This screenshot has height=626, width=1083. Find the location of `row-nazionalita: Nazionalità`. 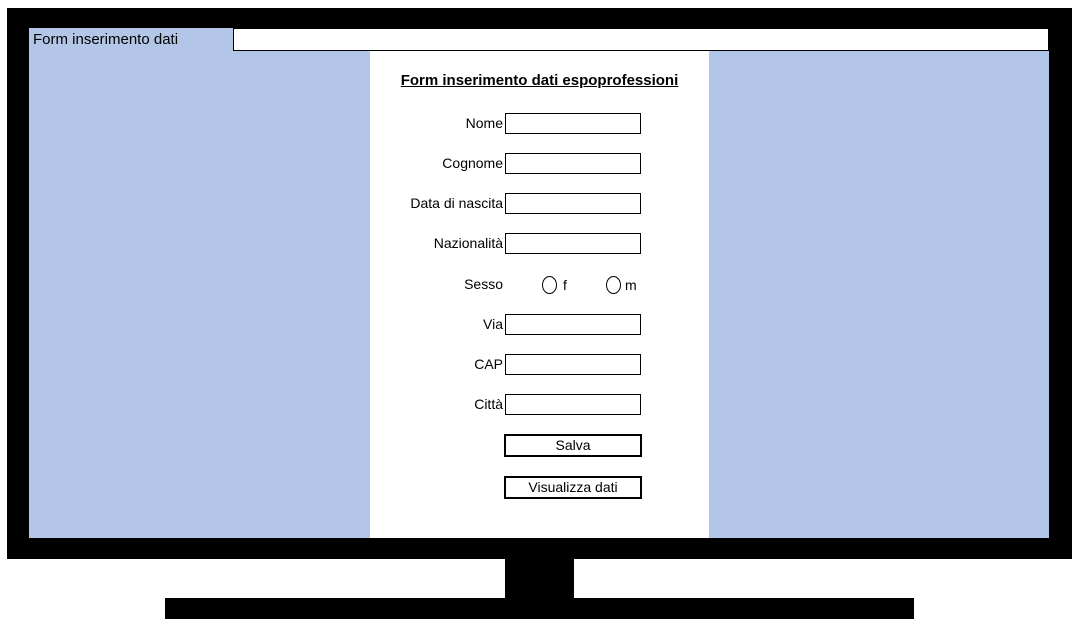

row-nazionalita: Nazionalità is located at coordinates (539, 243).